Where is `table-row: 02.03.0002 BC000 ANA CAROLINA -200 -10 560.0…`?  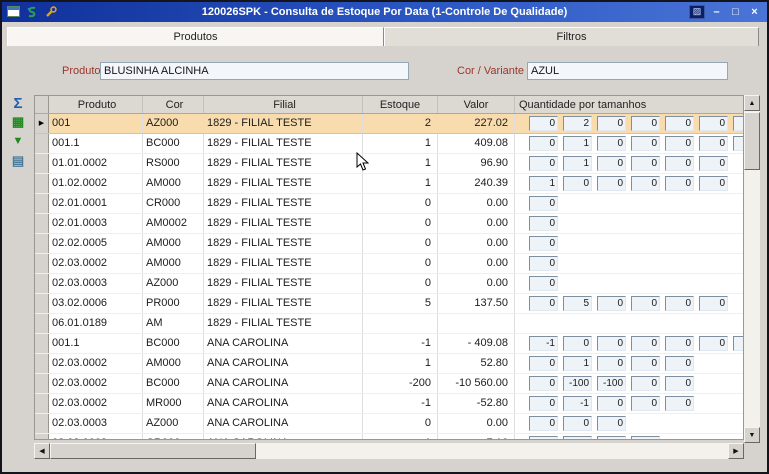
table-row: 02.03.0002 BC000 ANA CAROLINA -200 -10 560.0… is located at coordinates (389, 384).